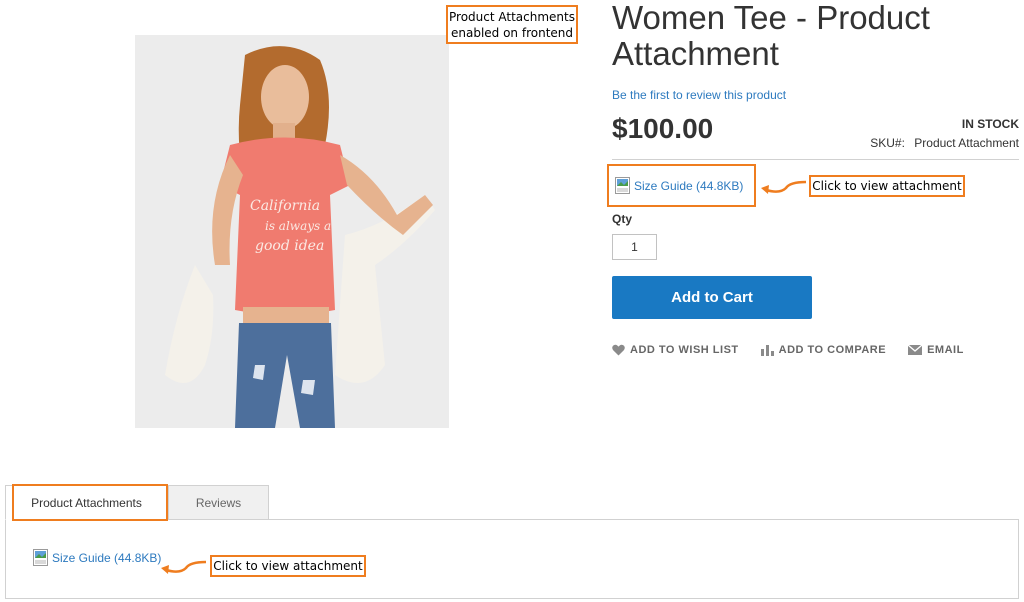  I want to click on callout-line-1: Product Attachments, so click(512, 16).